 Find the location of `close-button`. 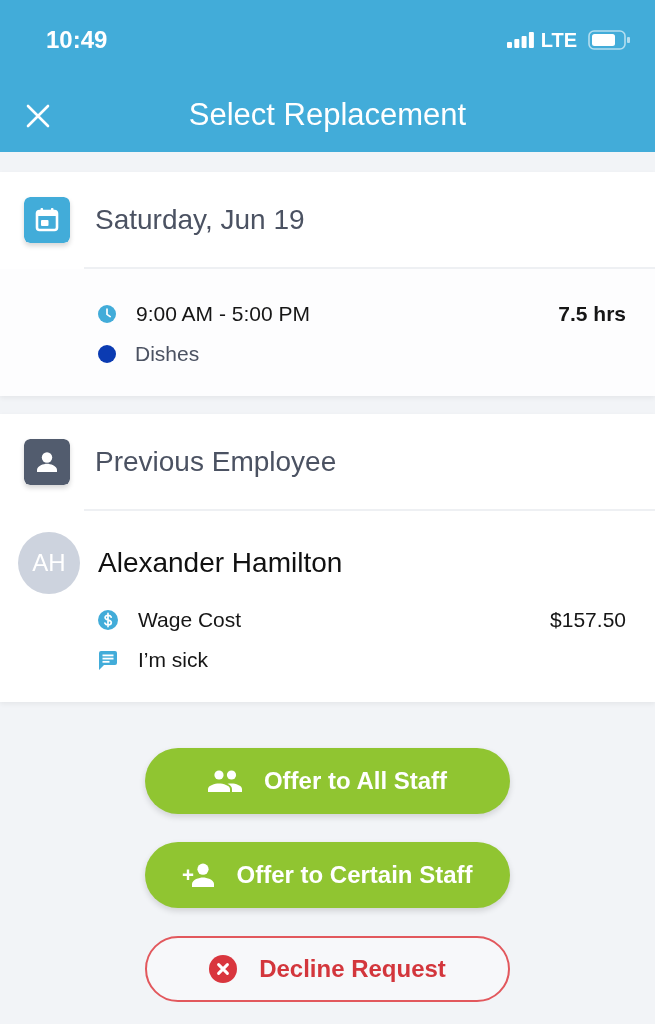

close-button is located at coordinates (38, 116).